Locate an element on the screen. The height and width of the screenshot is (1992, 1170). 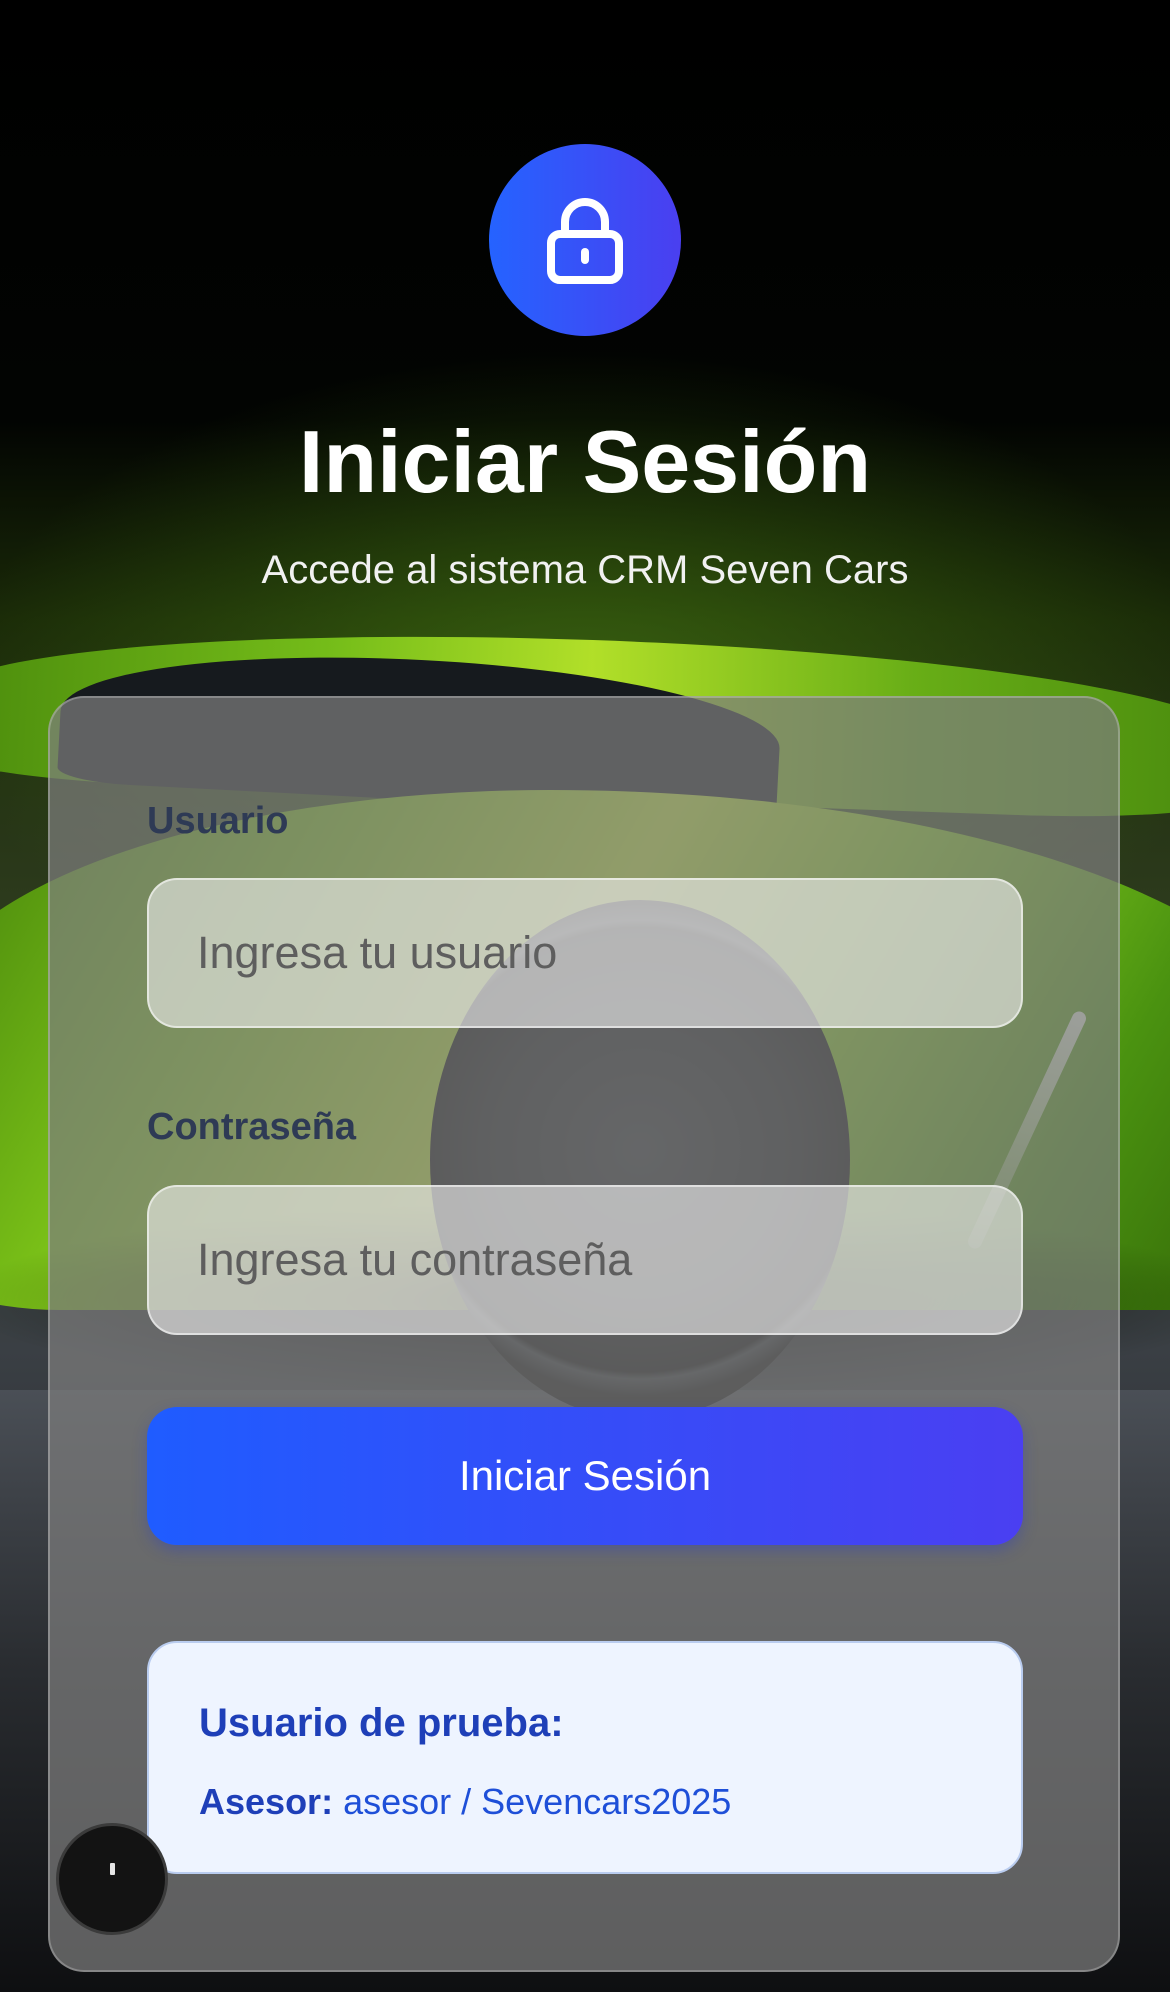
login-button: Iniciar Sesión is located at coordinates (585, 1476).